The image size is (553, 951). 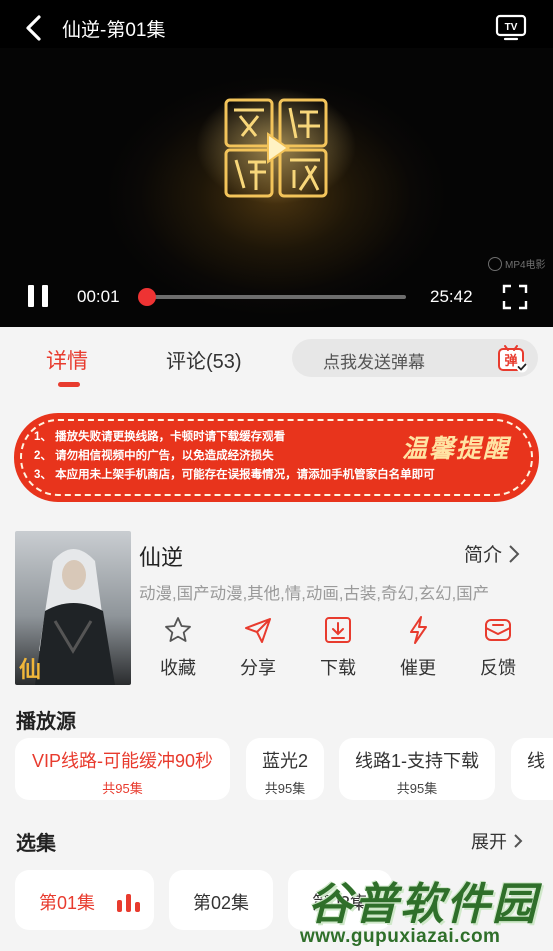 What do you see at coordinates (338, 647) in the screenshot?
I see `download-button: 下载` at bounding box center [338, 647].